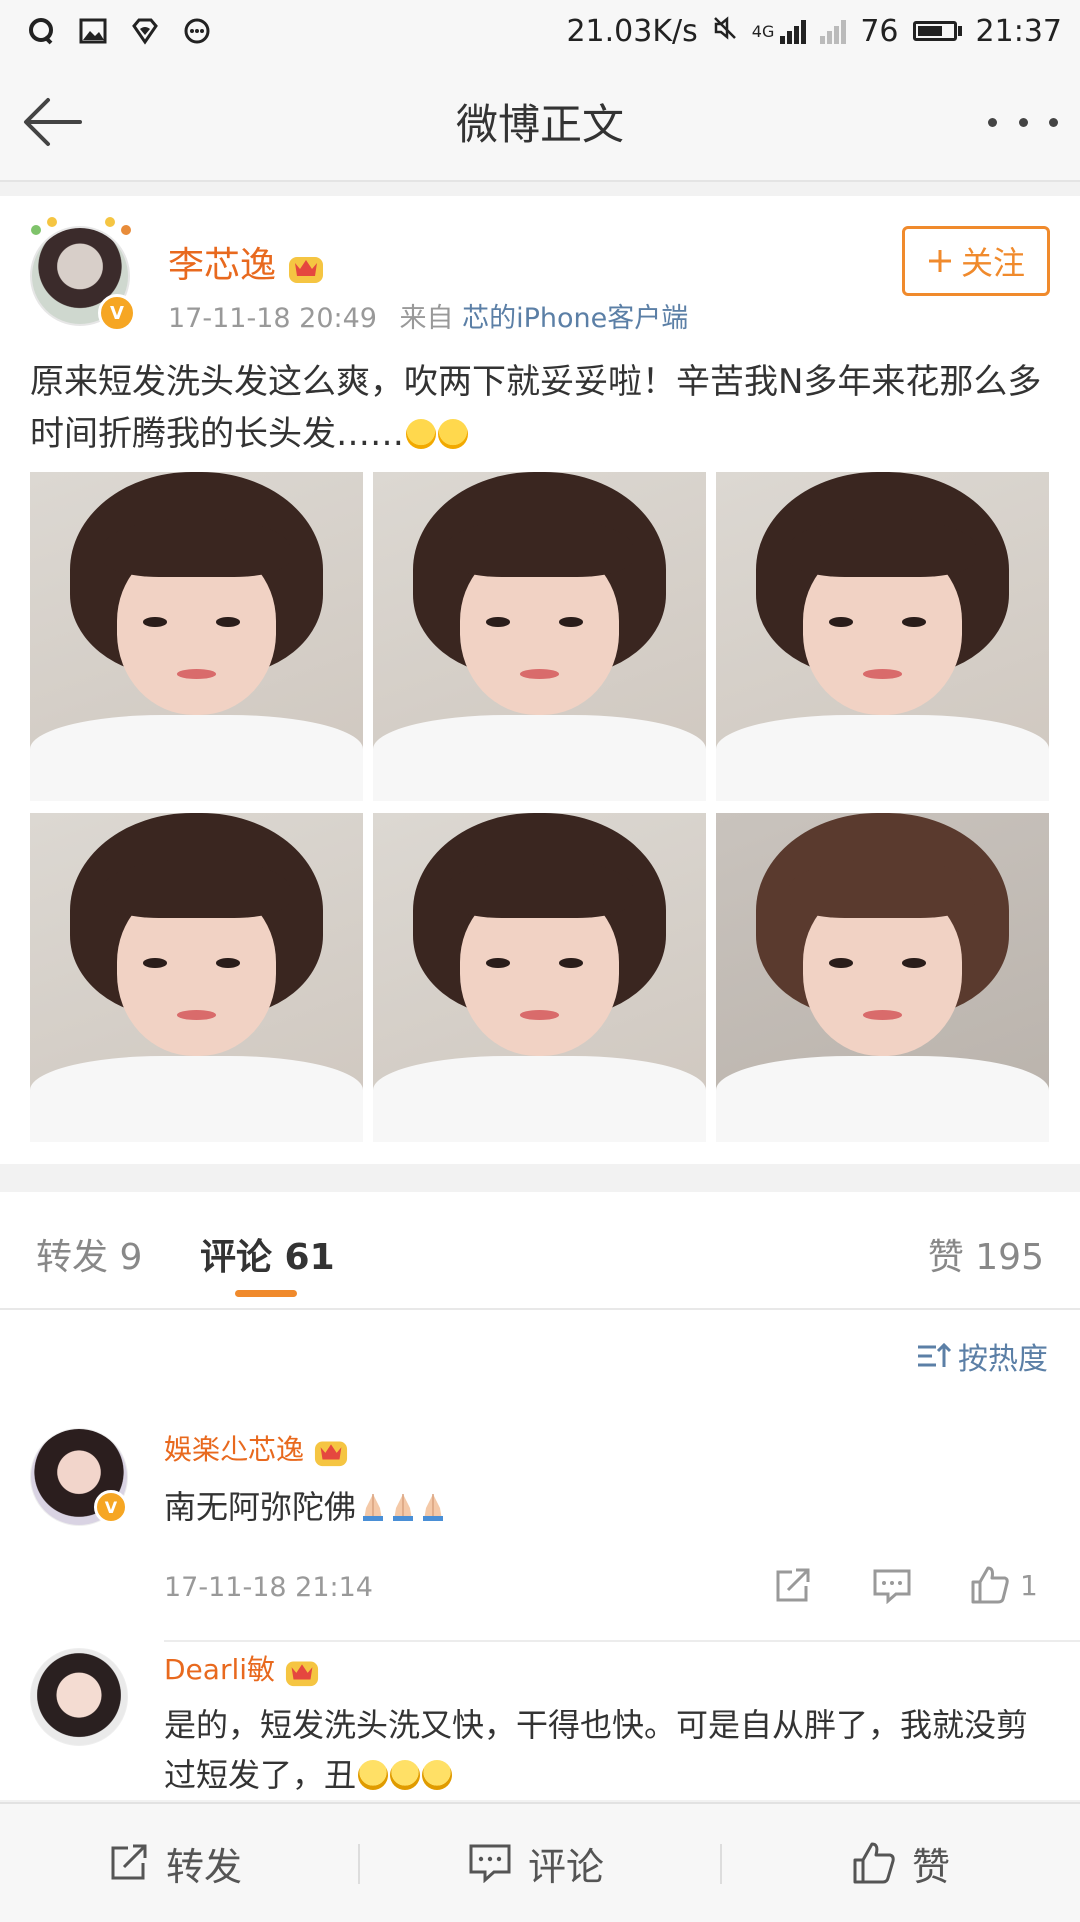  What do you see at coordinates (268, 1587) in the screenshot?
I see `comment-time: 17-11-18 21:14` at bounding box center [268, 1587].